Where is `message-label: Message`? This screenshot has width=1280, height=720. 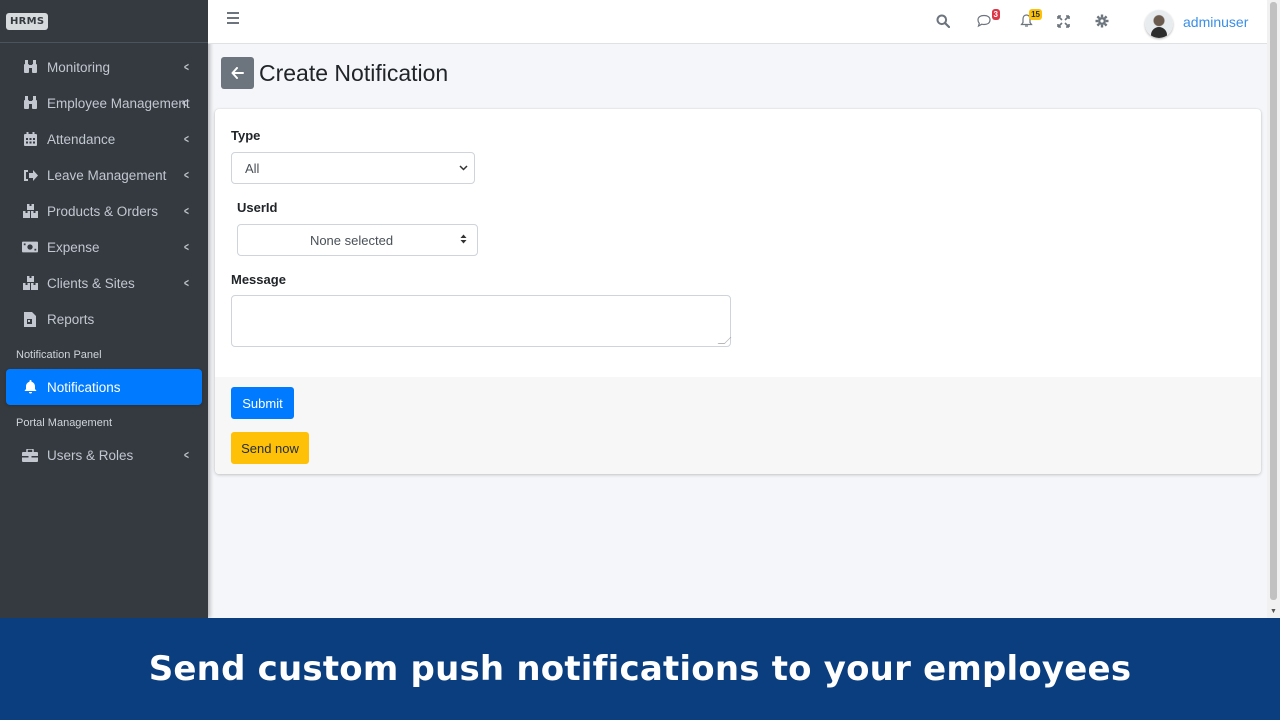
message-label: Message is located at coordinates (258, 279).